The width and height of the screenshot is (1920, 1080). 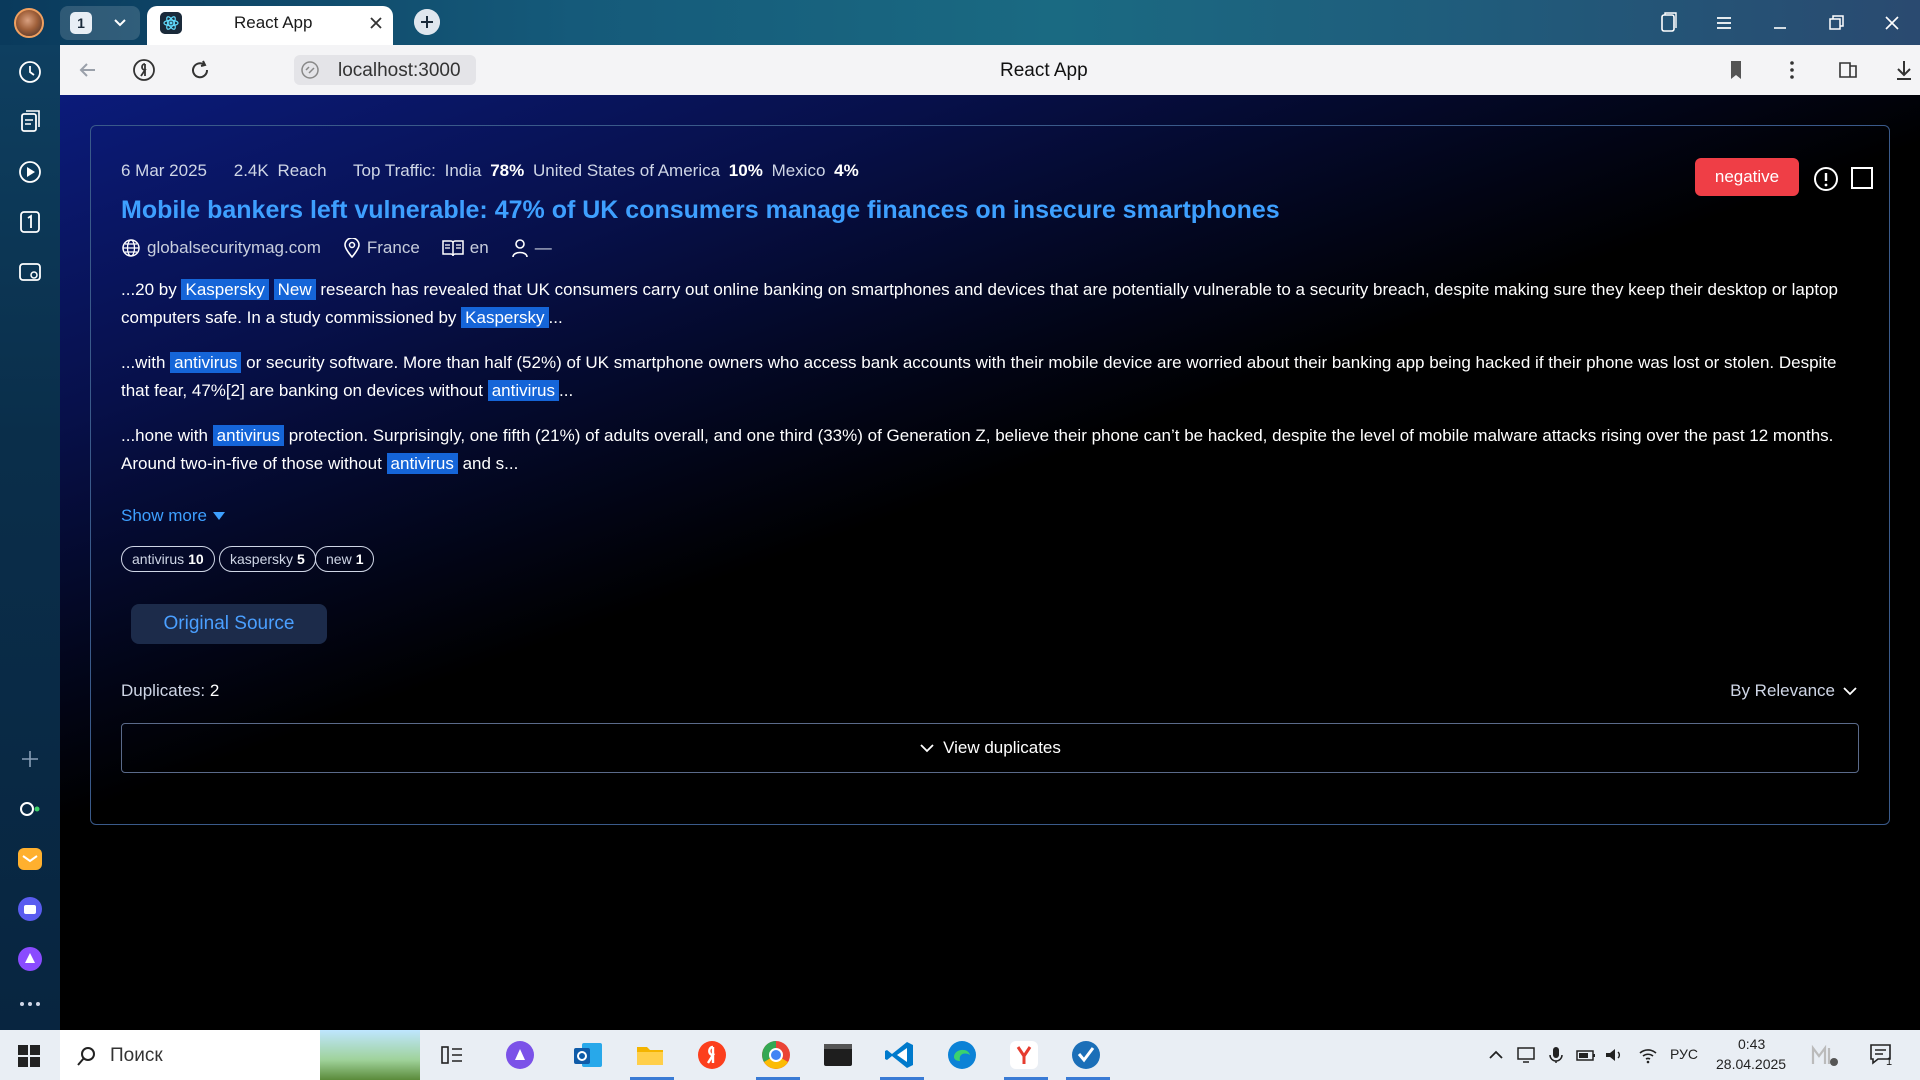 I want to click on sentiment-badge: negative, so click(x=1747, y=177).